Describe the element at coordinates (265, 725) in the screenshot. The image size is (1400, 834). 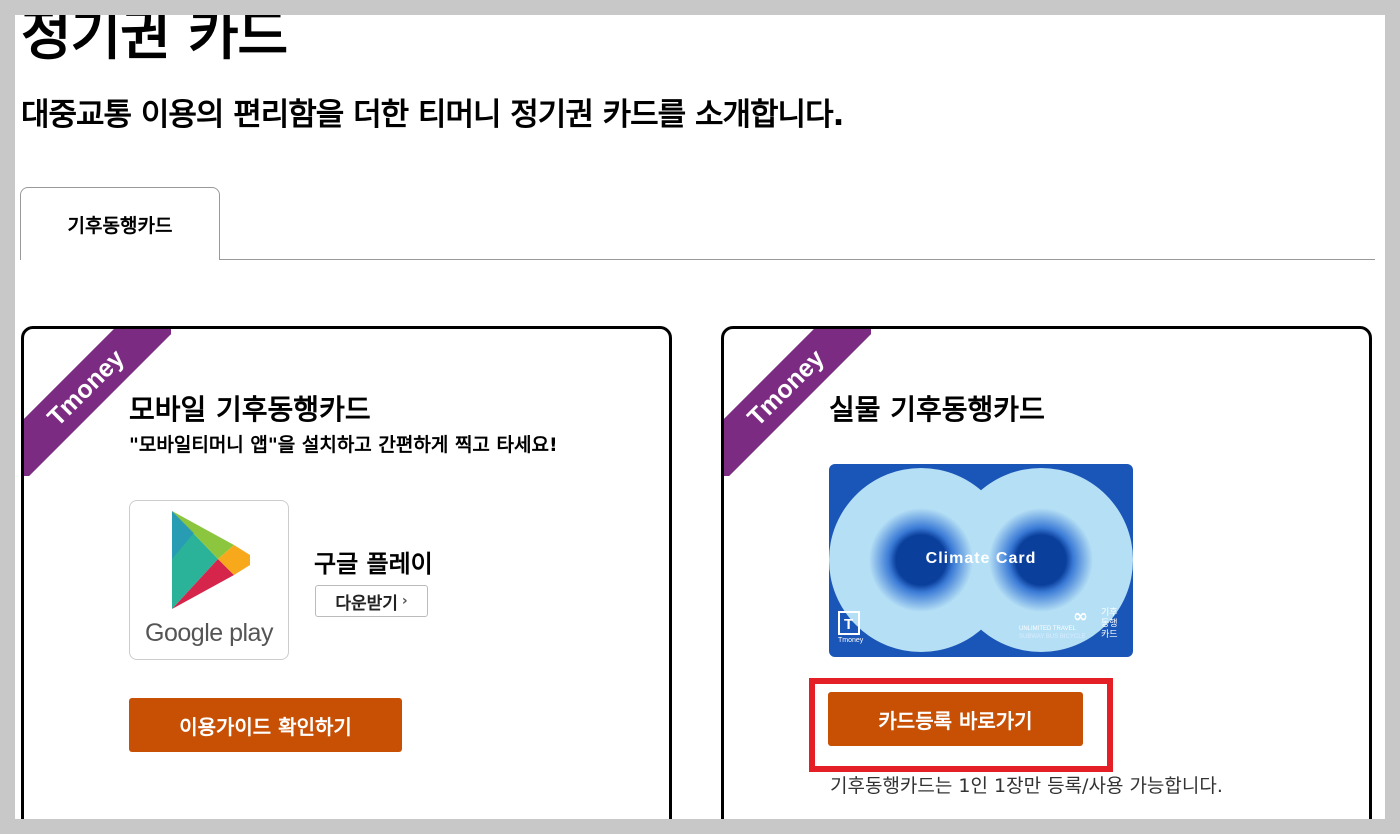
I see `usage-guide-button: 이용가이드 확인하기` at that location.